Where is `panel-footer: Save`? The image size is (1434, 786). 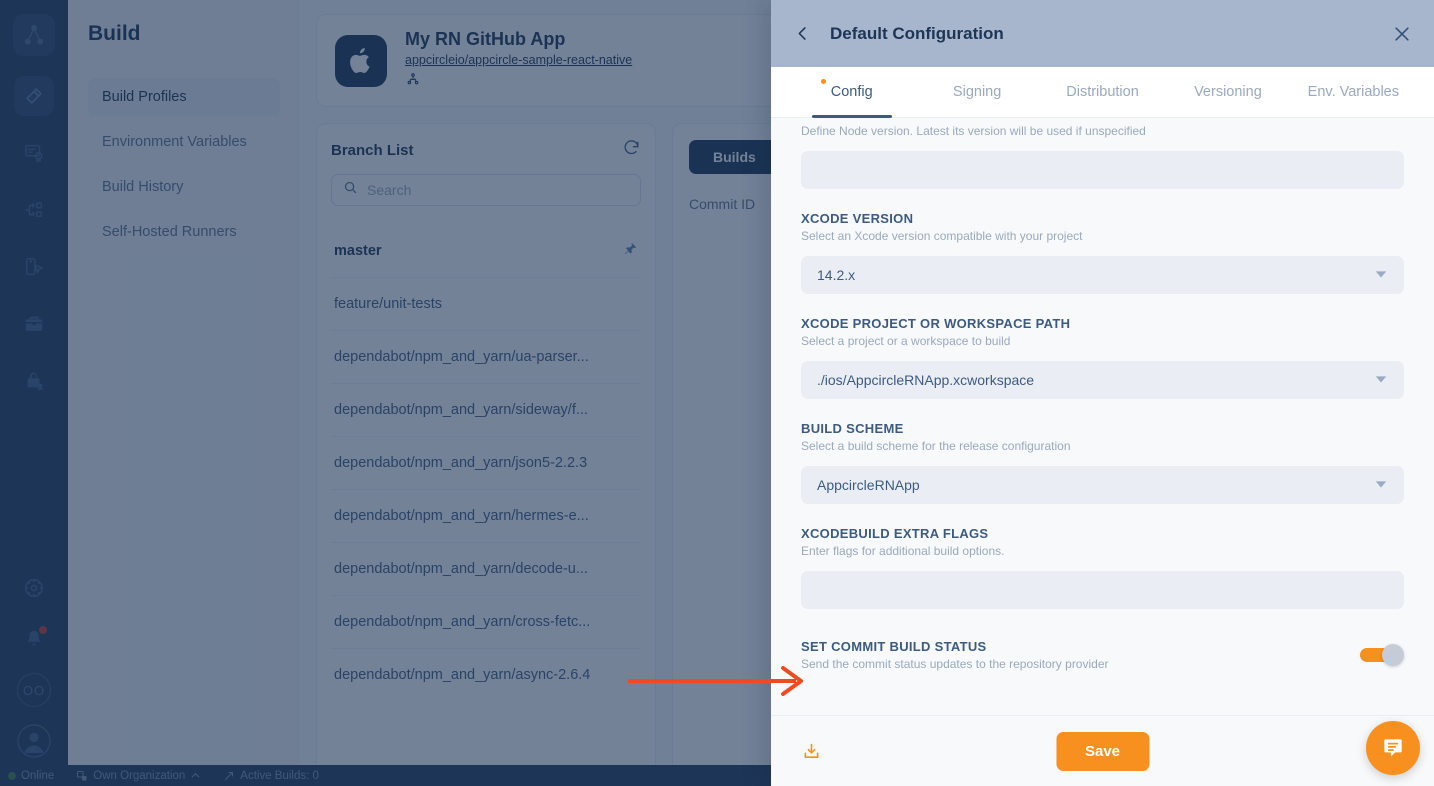 panel-footer: Save is located at coordinates (1102, 750).